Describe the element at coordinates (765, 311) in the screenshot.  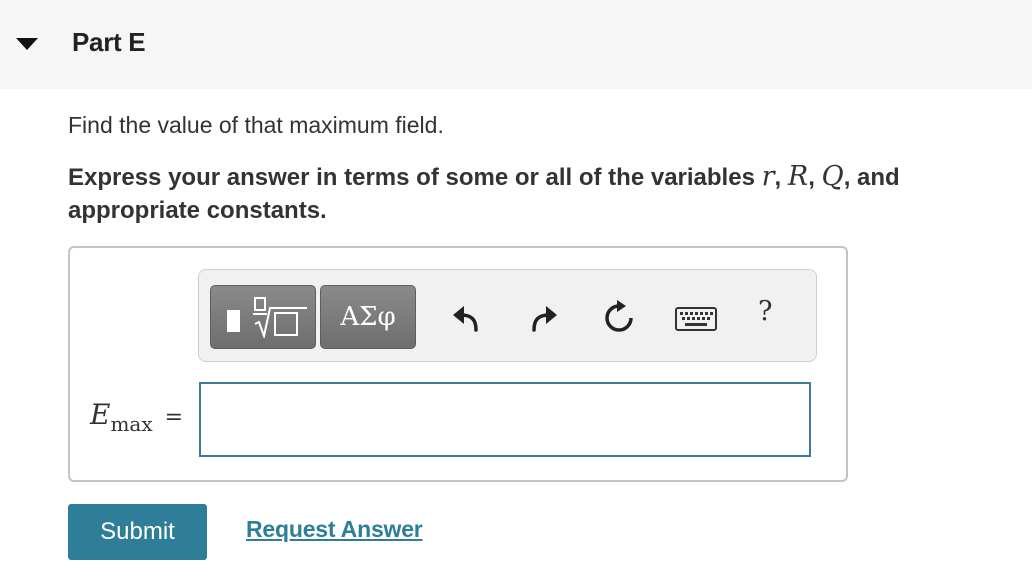
I see `help-icon: ?` at that location.